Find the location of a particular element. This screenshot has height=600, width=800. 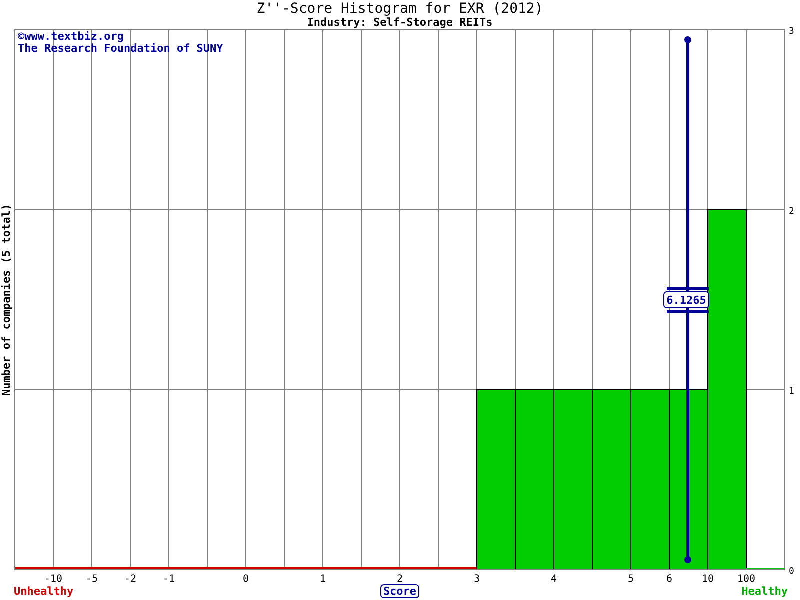

chart-title: Z''-Score Histogram for EXR (2012) is located at coordinates (400, 9).